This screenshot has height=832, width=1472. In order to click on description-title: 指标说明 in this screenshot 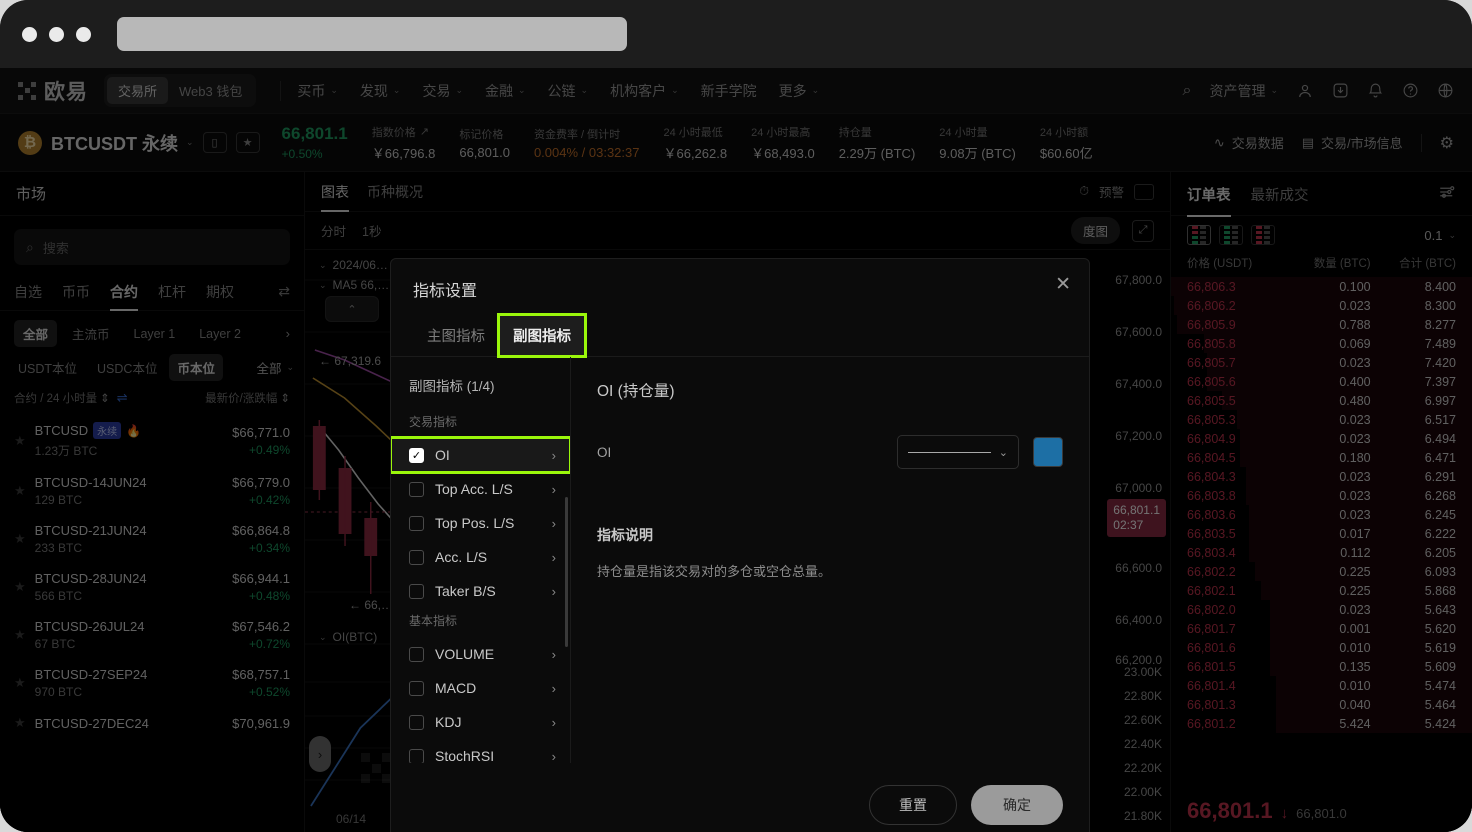, I will do `click(625, 535)`.